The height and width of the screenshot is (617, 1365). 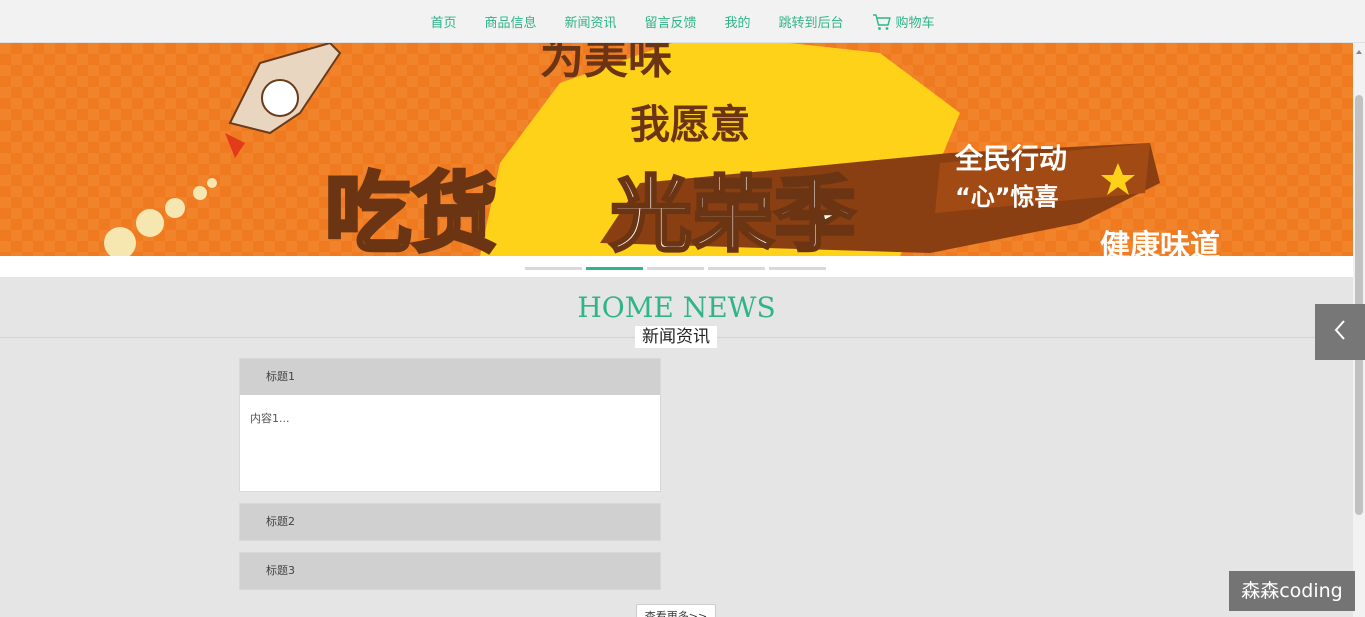 What do you see at coordinates (1010, 158) in the screenshot?
I see `banner-ribbon: 全民行动` at bounding box center [1010, 158].